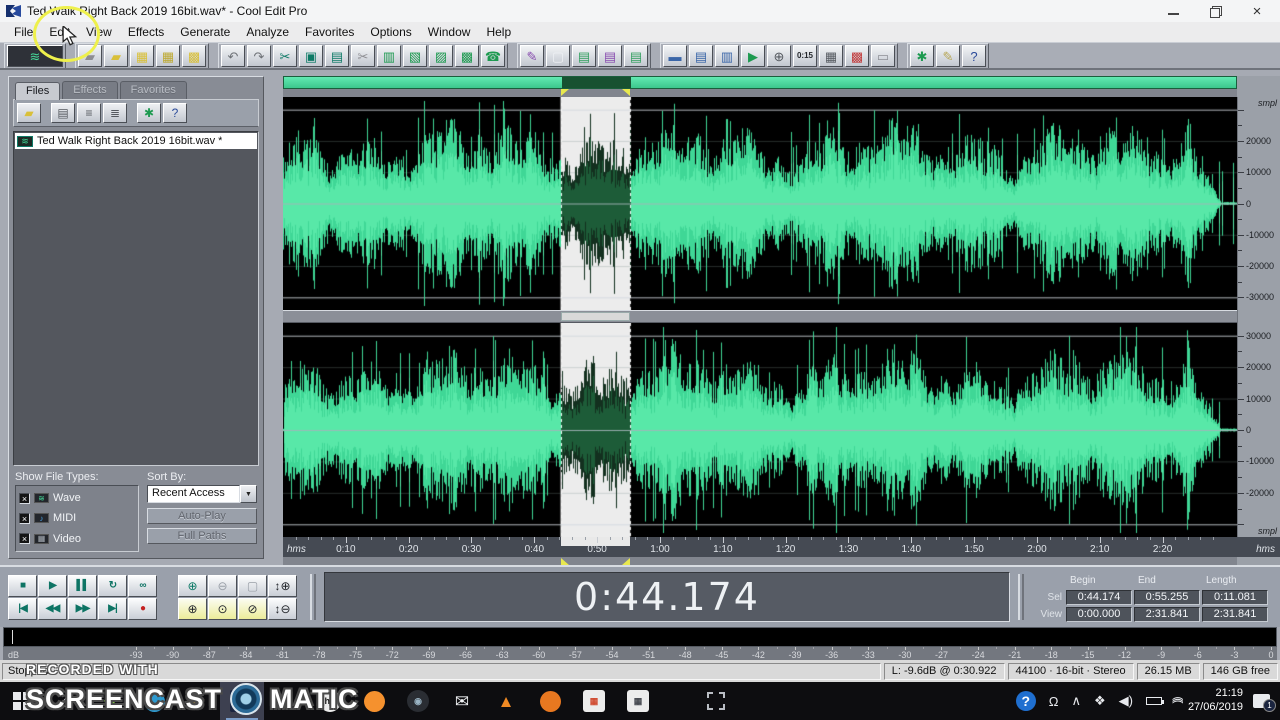 The width and height of the screenshot is (1280, 720). Describe the element at coordinates (112, 585) in the screenshot. I see `play-looped-button: ↻` at that location.